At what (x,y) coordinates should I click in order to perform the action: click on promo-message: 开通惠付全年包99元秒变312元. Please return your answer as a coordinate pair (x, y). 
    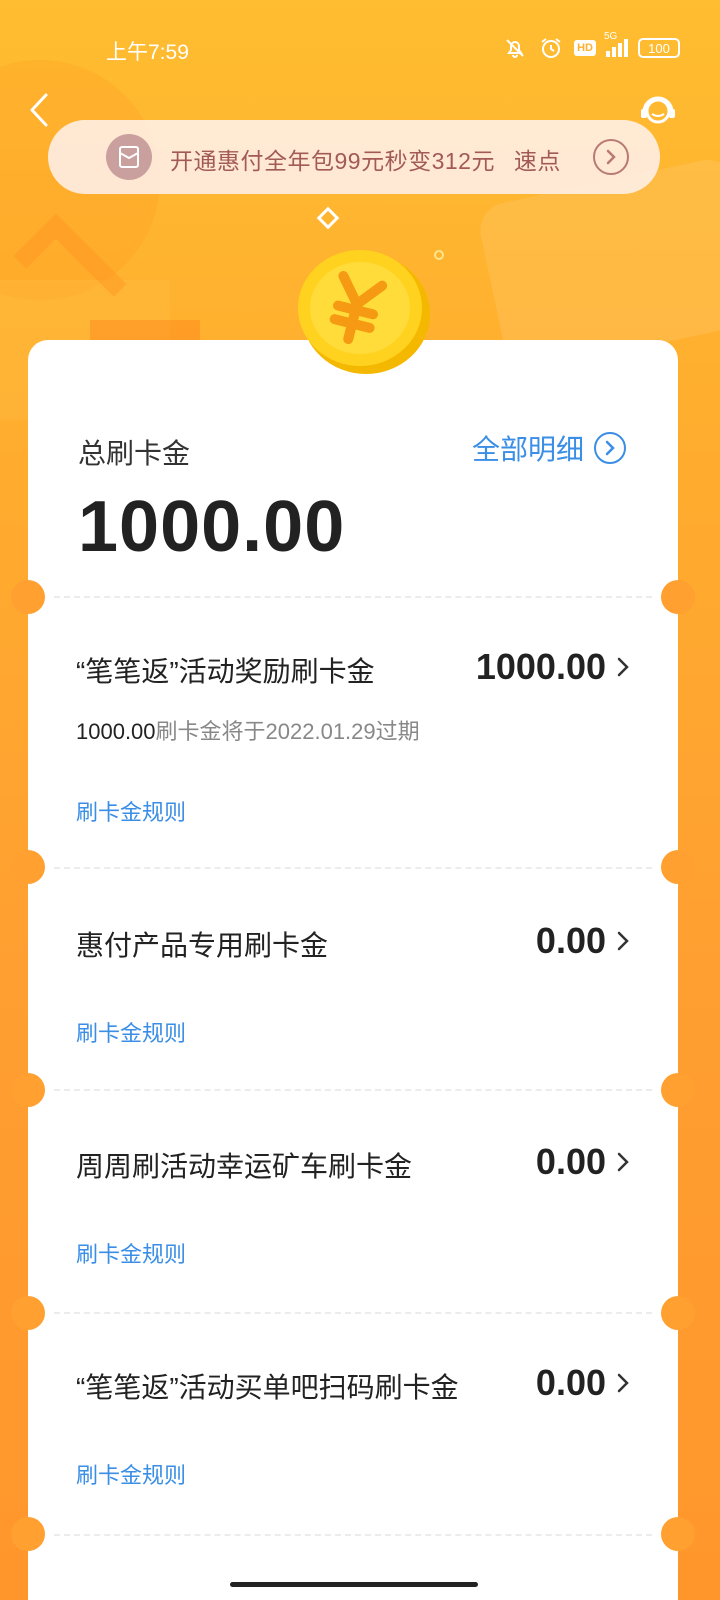
    Looking at the image, I should click on (332, 161).